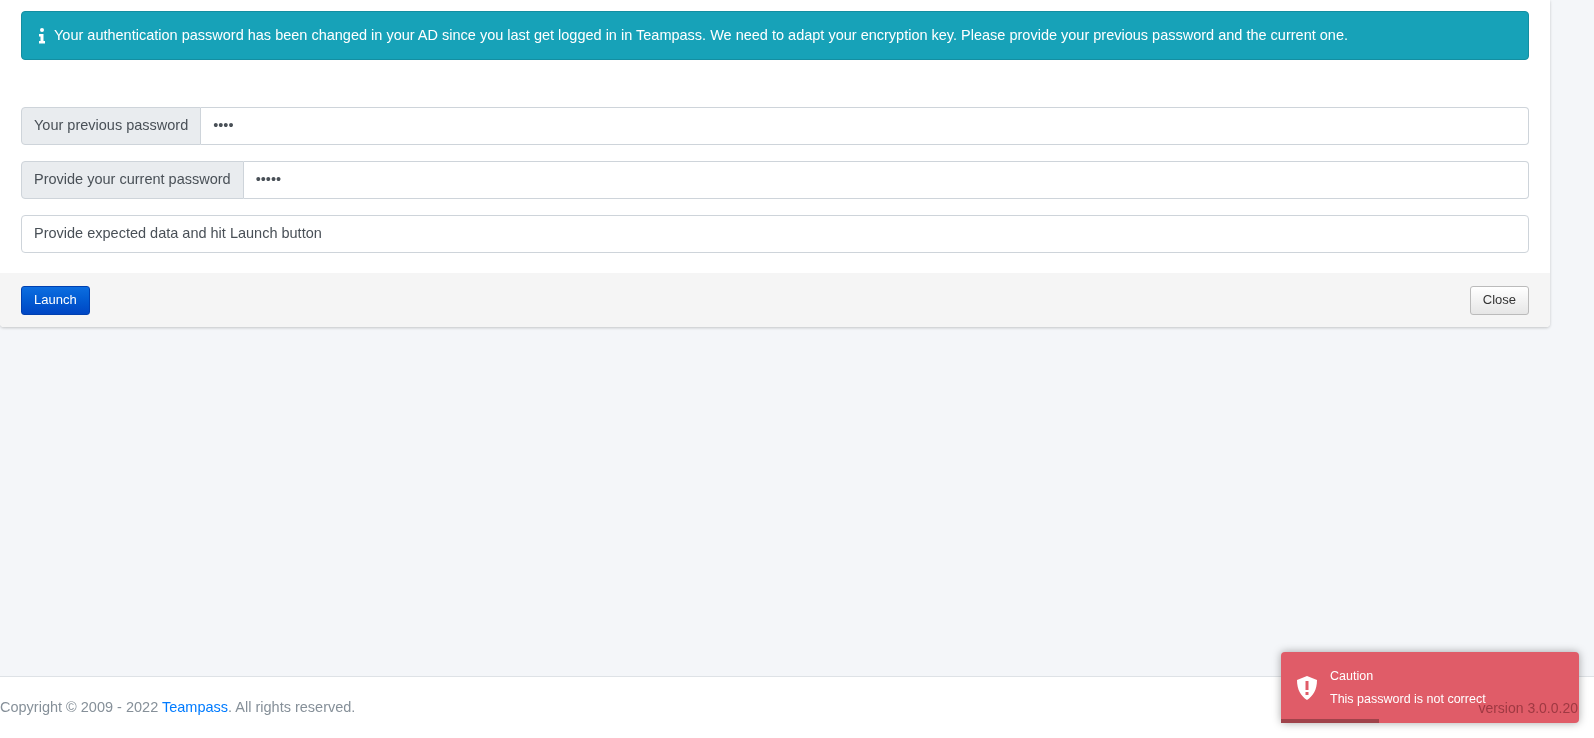 The height and width of the screenshot is (738, 1594). I want to click on password-field: •••••, so click(886, 180).